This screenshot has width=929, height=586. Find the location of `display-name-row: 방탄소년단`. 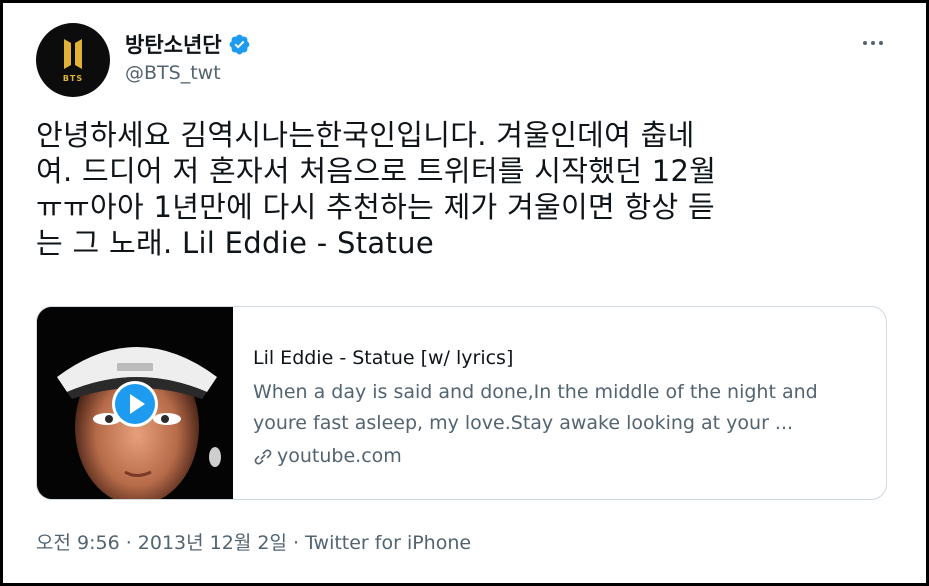

display-name-row: 방탄소년단 is located at coordinates (188, 44).